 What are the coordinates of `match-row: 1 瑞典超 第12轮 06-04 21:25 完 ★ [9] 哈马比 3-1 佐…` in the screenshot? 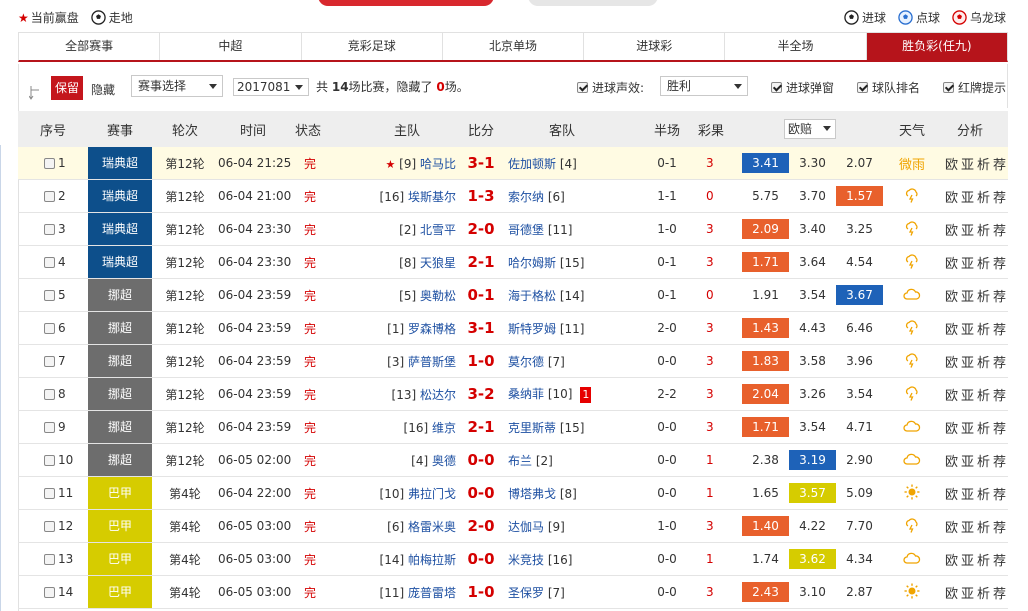 It's located at (513, 163).